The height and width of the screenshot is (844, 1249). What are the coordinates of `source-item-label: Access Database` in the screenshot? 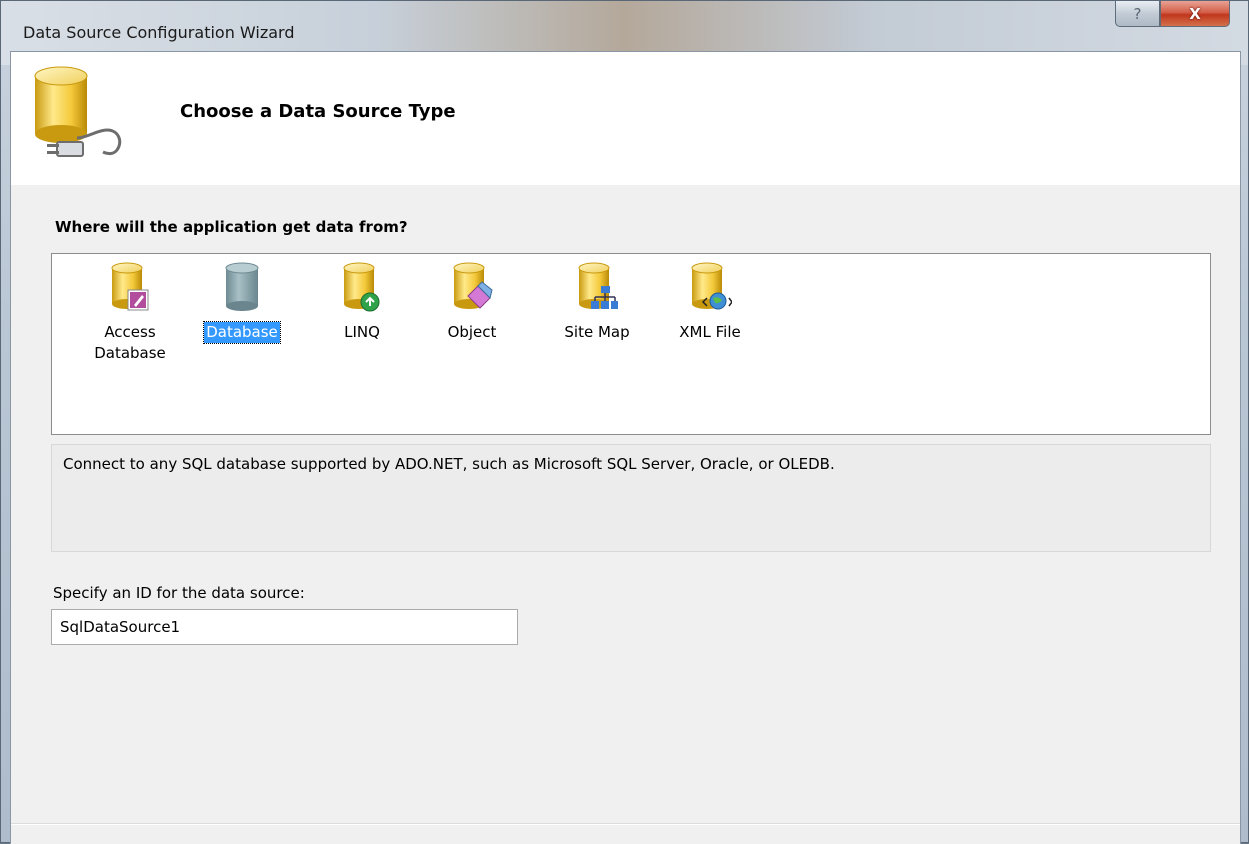 It's located at (130, 342).